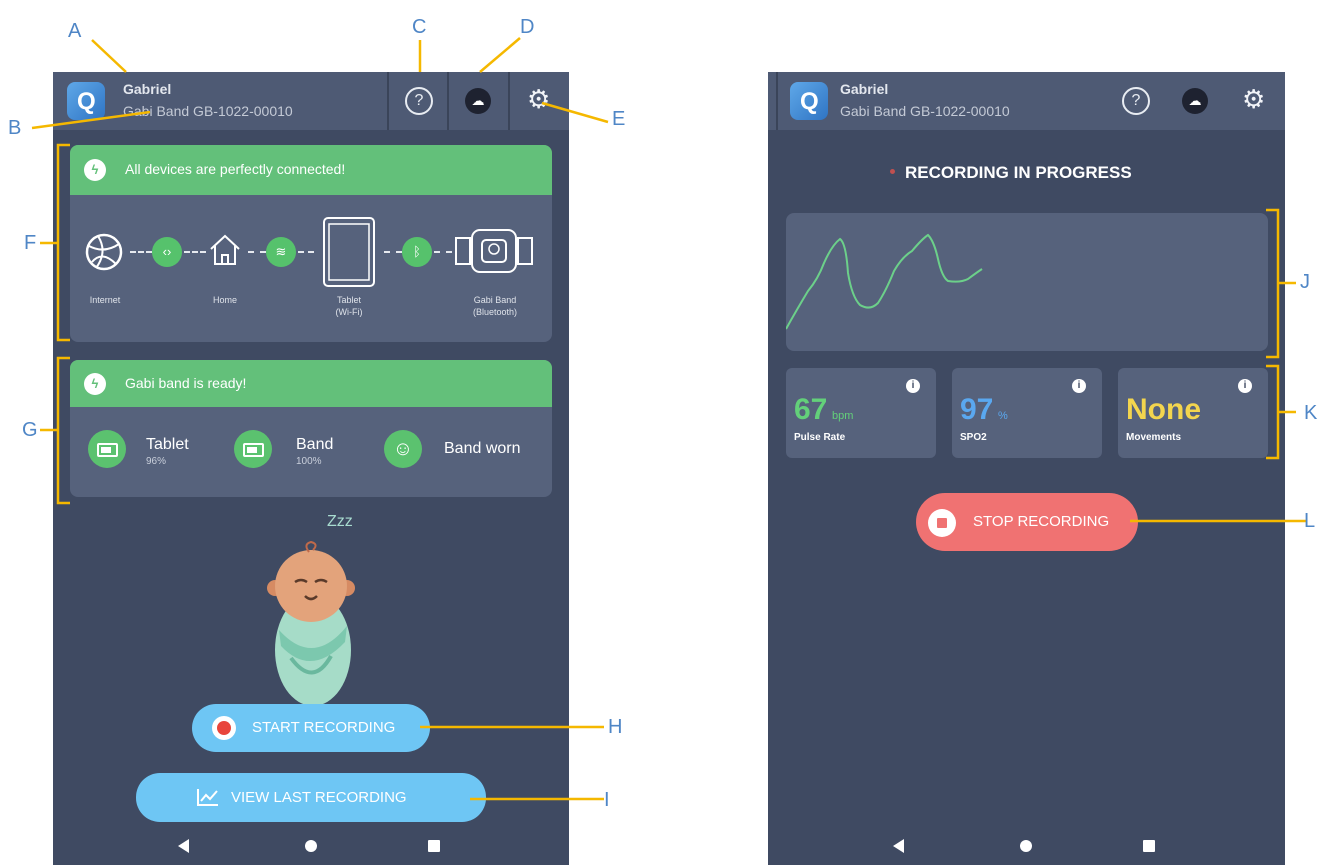 The width and height of the screenshot is (1320, 865). Describe the element at coordinates (607, 800) in the screenshot. I see `annotation-label-i: I` at that location.